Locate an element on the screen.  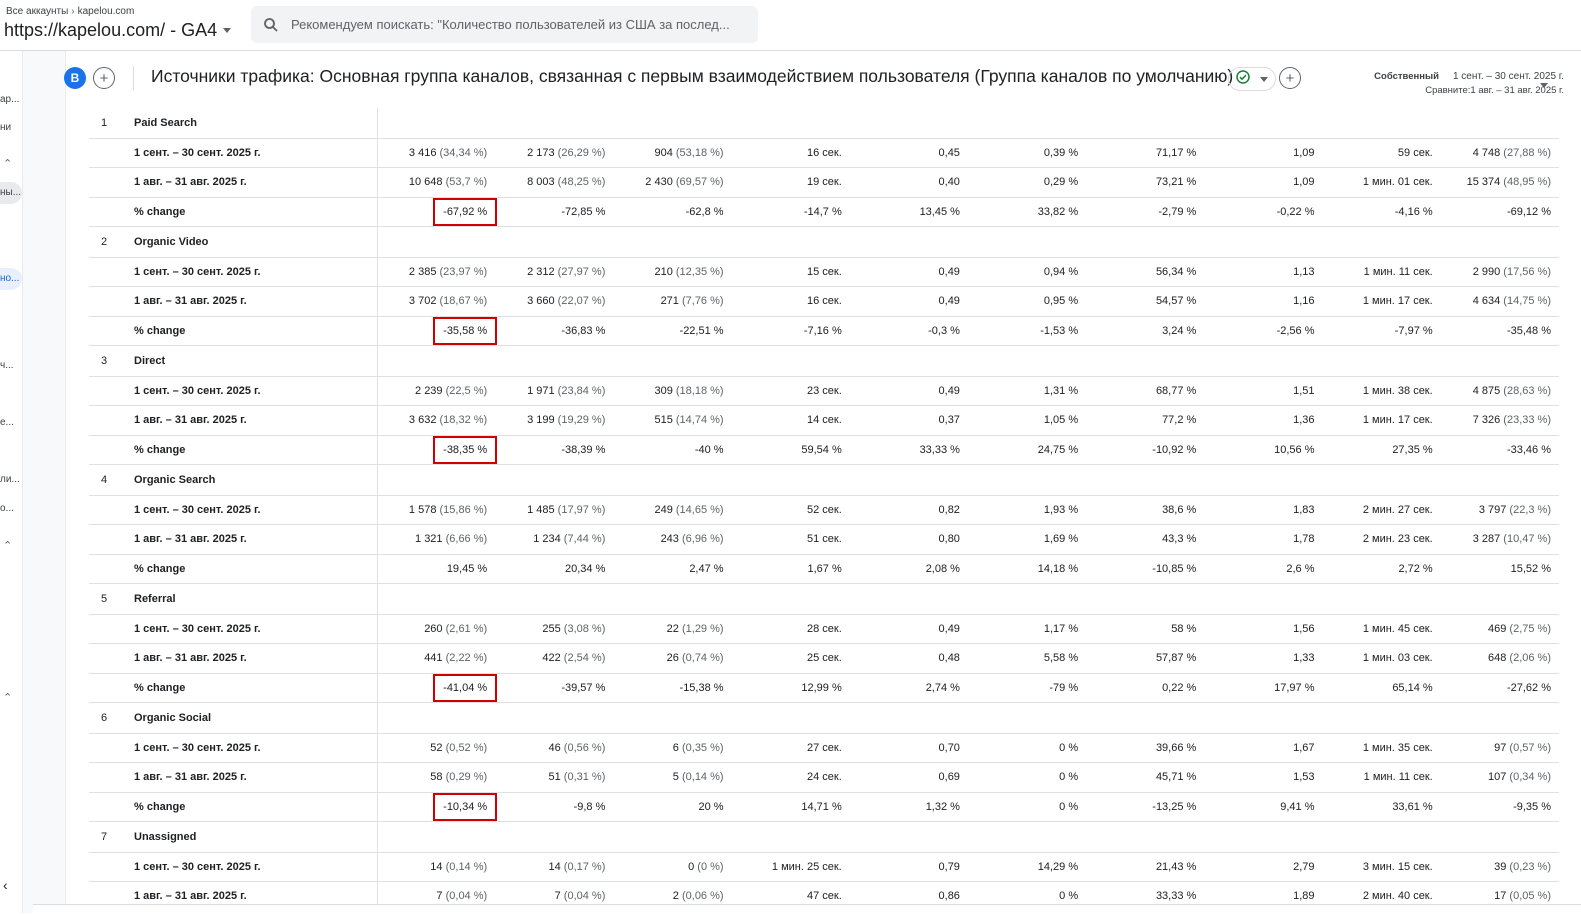
breadcrumb-all-accounts: Все аккаунты is located at coordinates (37, 11).